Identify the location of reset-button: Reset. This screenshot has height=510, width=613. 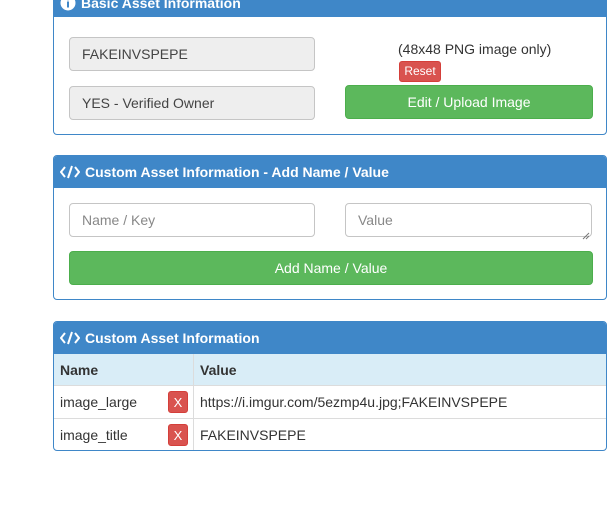
(420, 71).